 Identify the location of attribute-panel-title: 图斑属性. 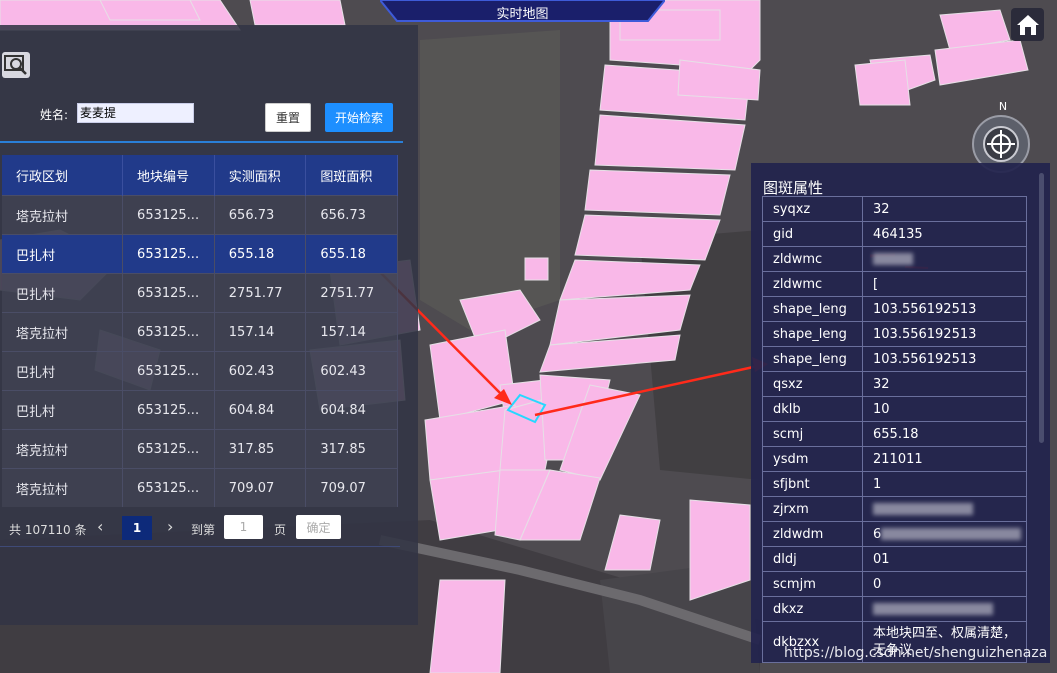
(793, 188).